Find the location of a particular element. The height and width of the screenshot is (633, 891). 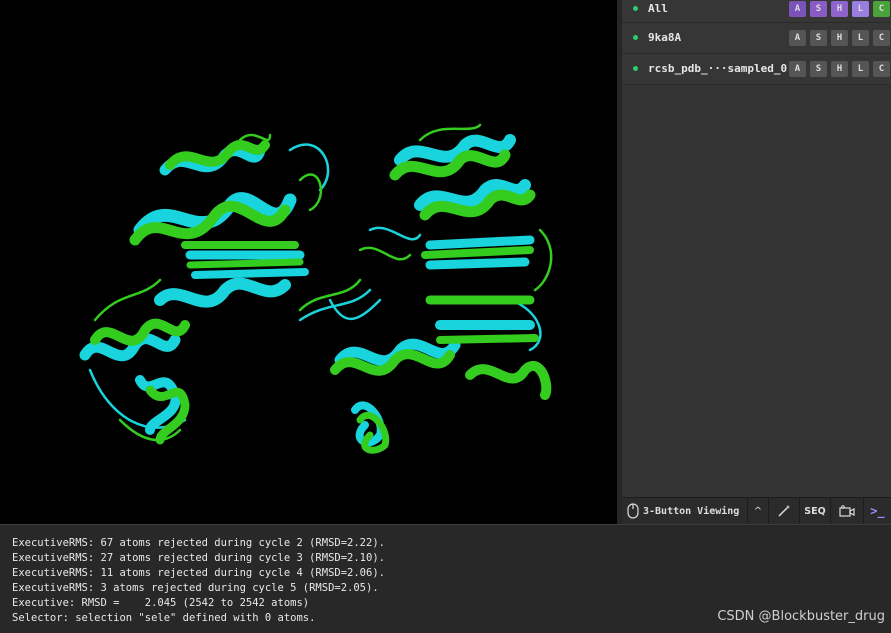

chevron-up-icon: ^ is located at coordinates (758, 511).